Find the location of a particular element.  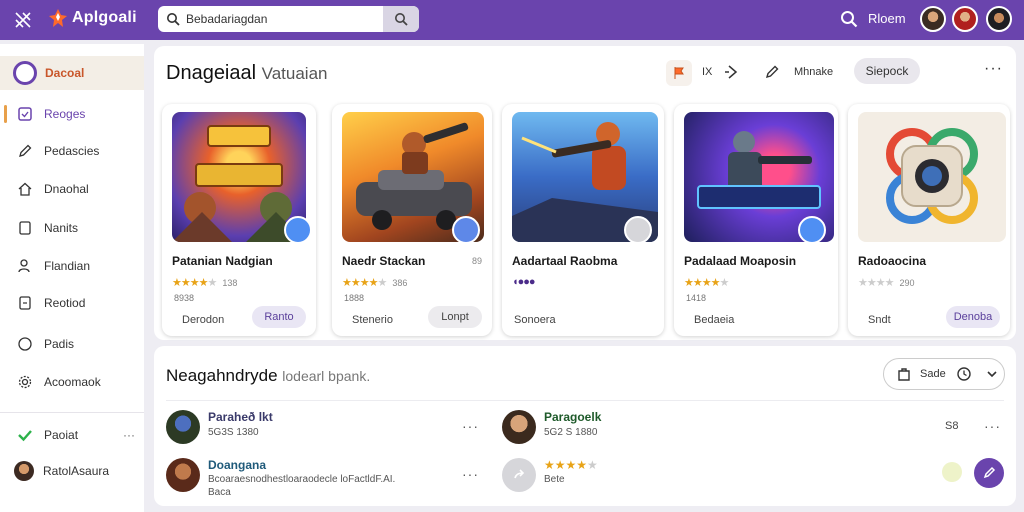

flag-button is located at coordinates (679, 73).